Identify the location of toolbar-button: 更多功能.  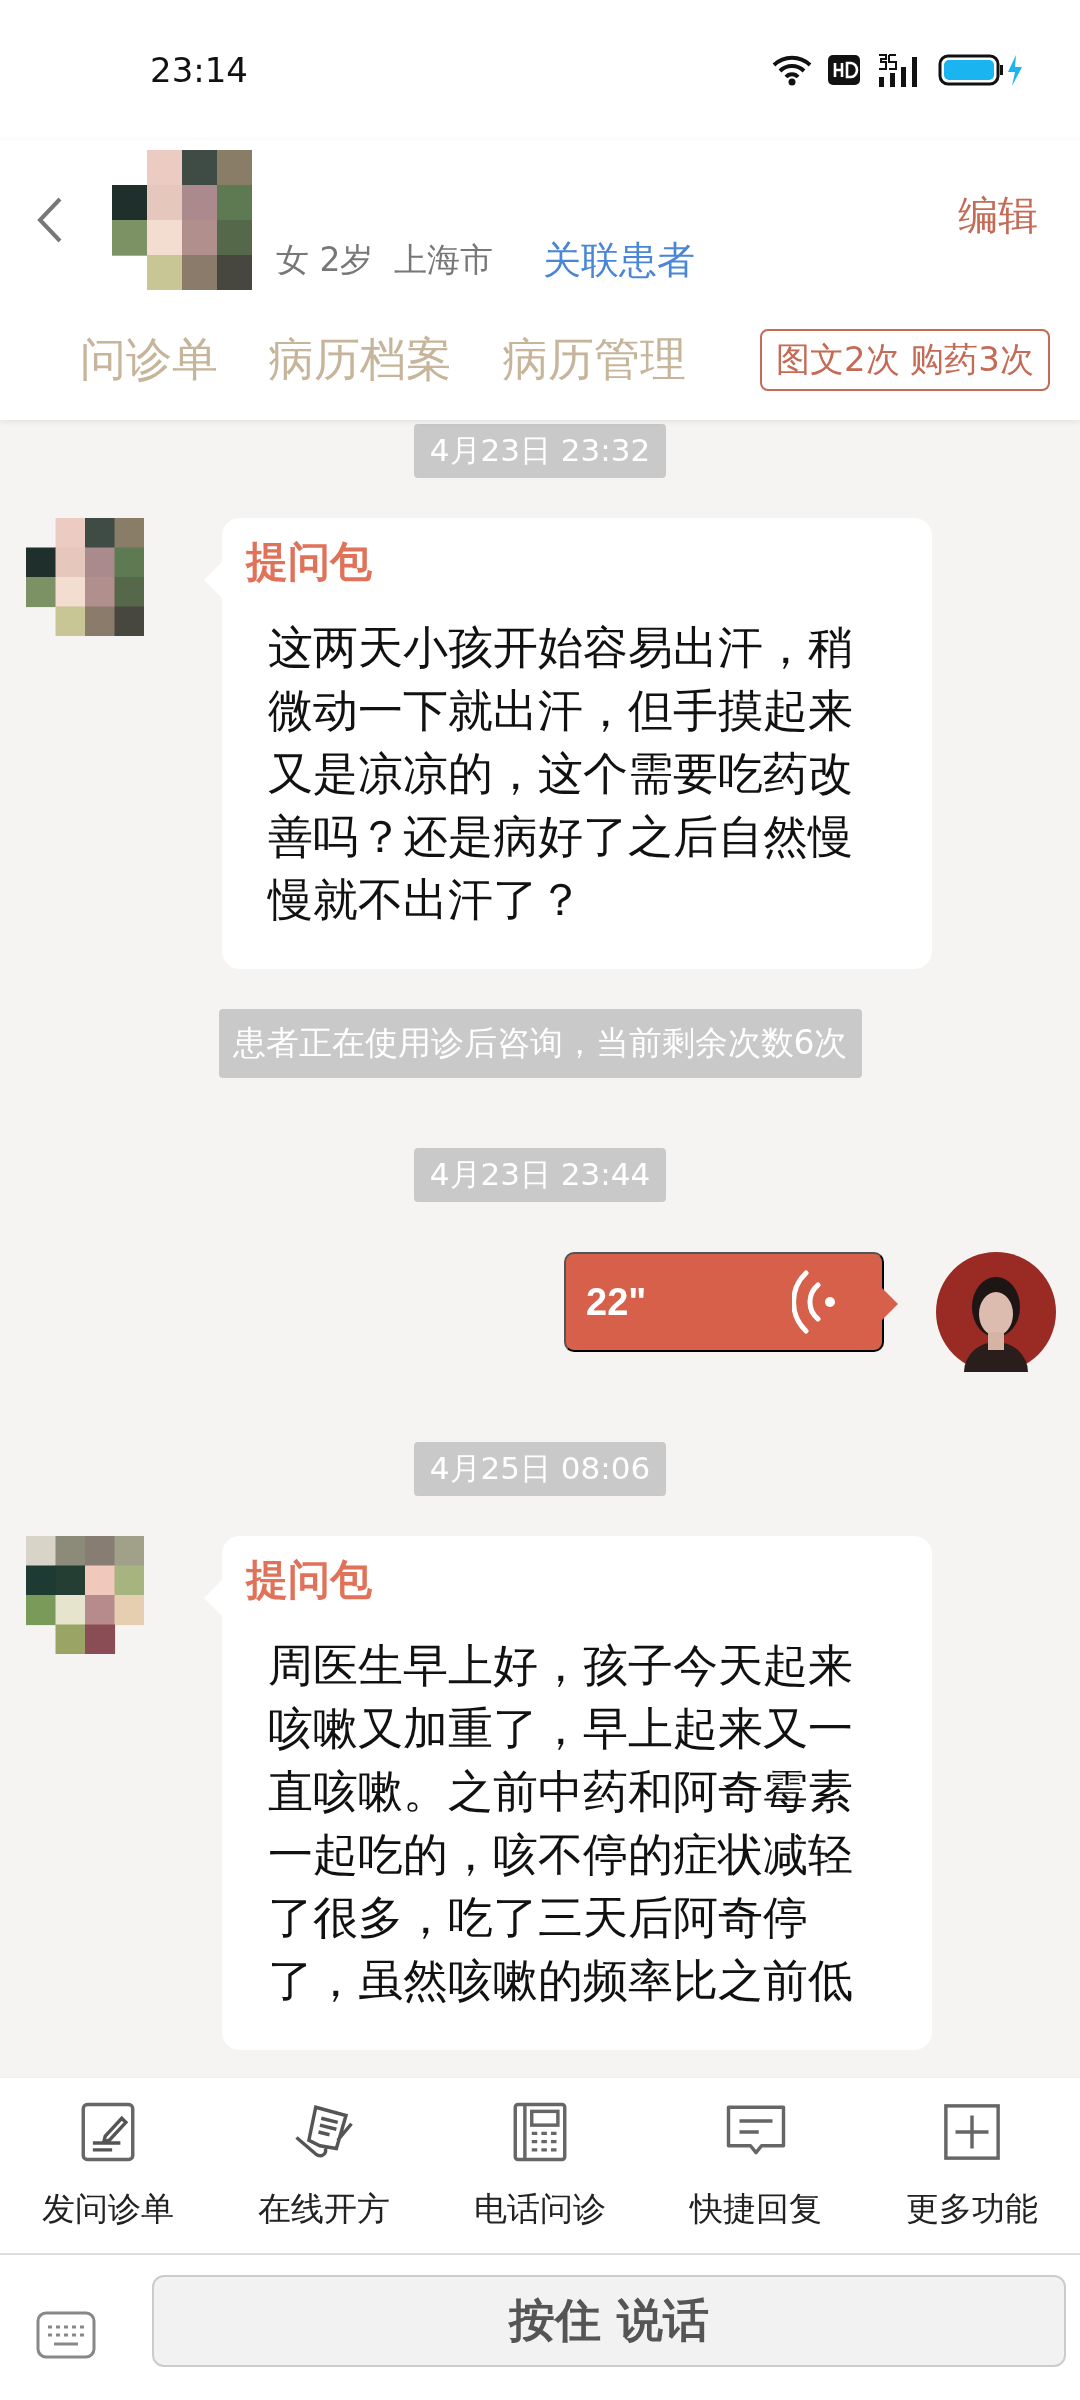
(972, 2165).